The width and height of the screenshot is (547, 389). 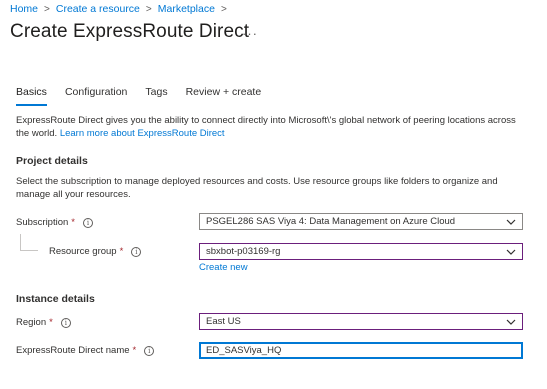 What do you see at coordinates (361, 350) in the screenshot?
I see `expressroute-name-input: ED_SASViya_HQ` at bounding box center [361, 350].